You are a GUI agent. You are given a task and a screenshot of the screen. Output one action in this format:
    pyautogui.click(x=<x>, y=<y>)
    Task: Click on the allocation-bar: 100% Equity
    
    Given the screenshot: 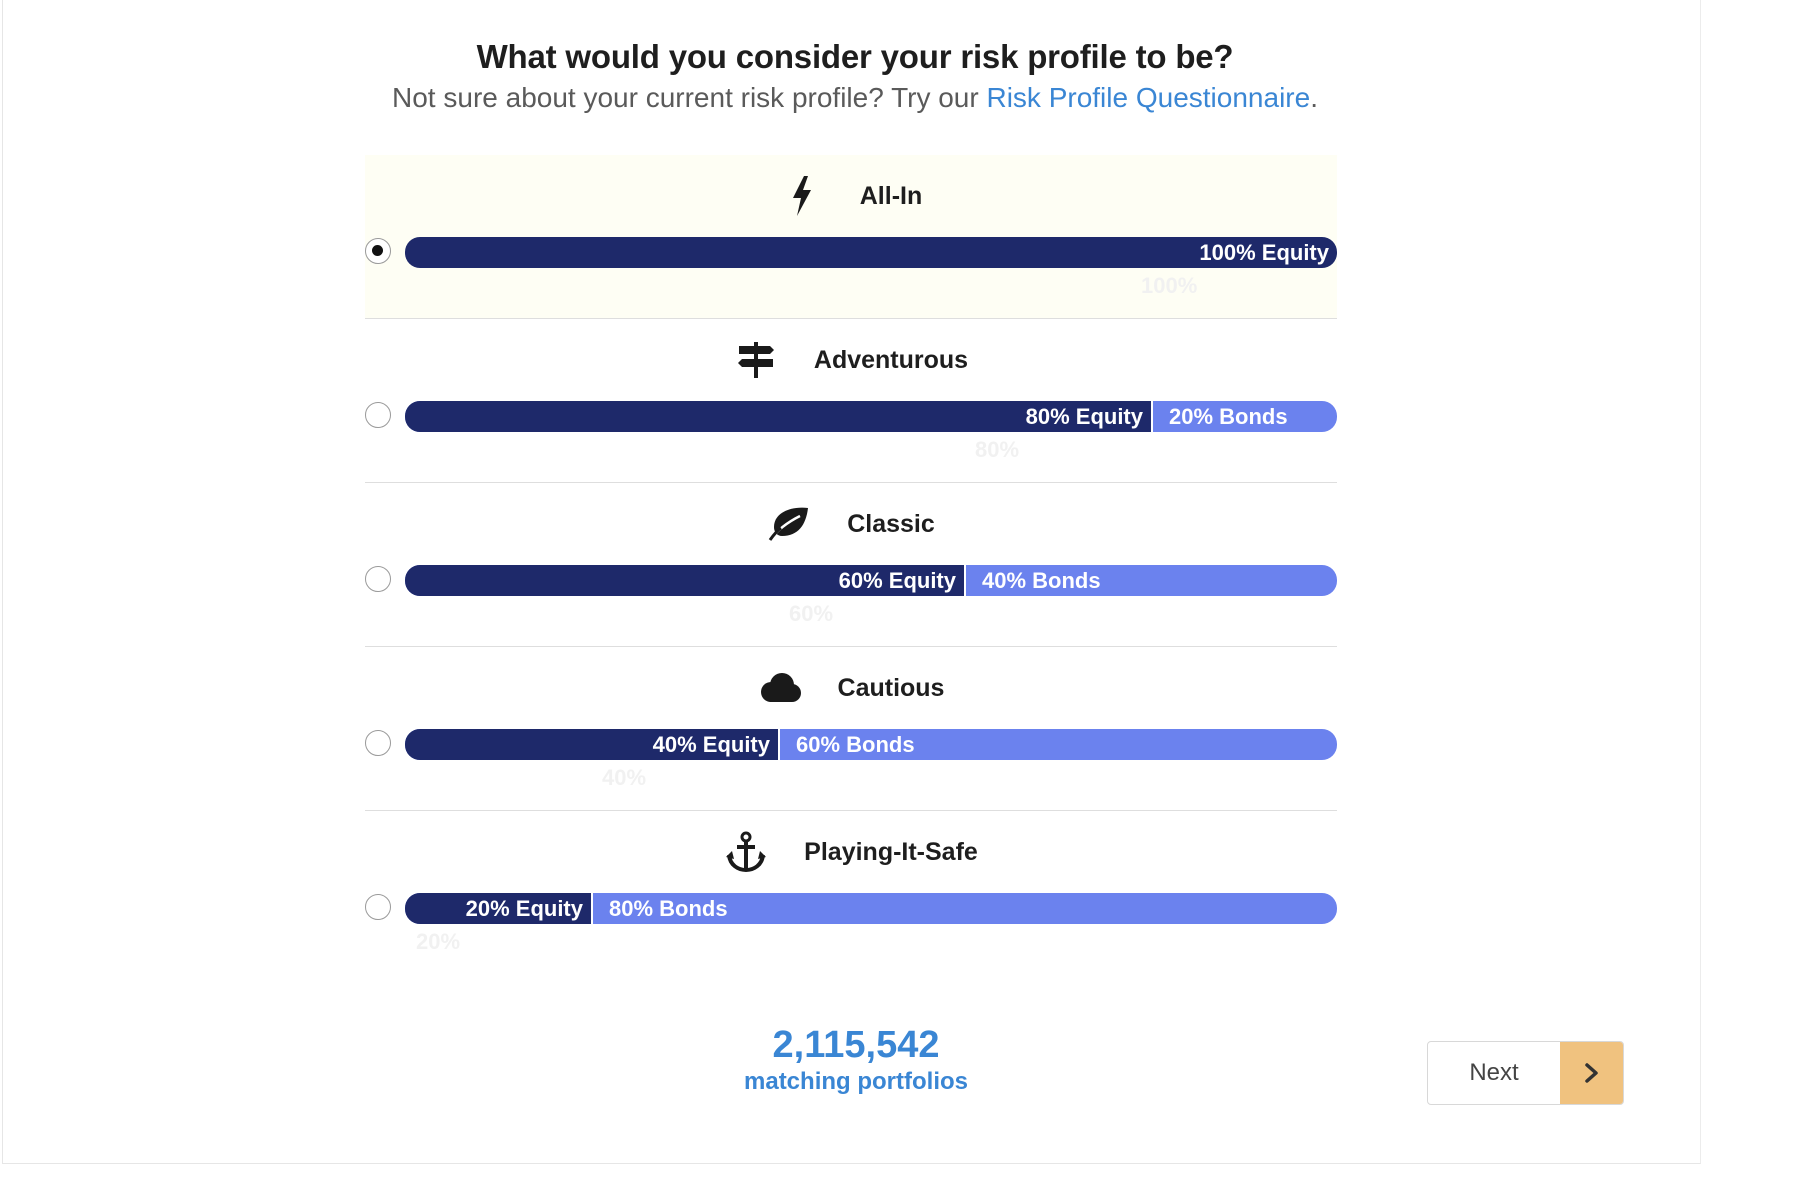 What is the action you would take?
    pyautogui.click(x=871, y=252)
    